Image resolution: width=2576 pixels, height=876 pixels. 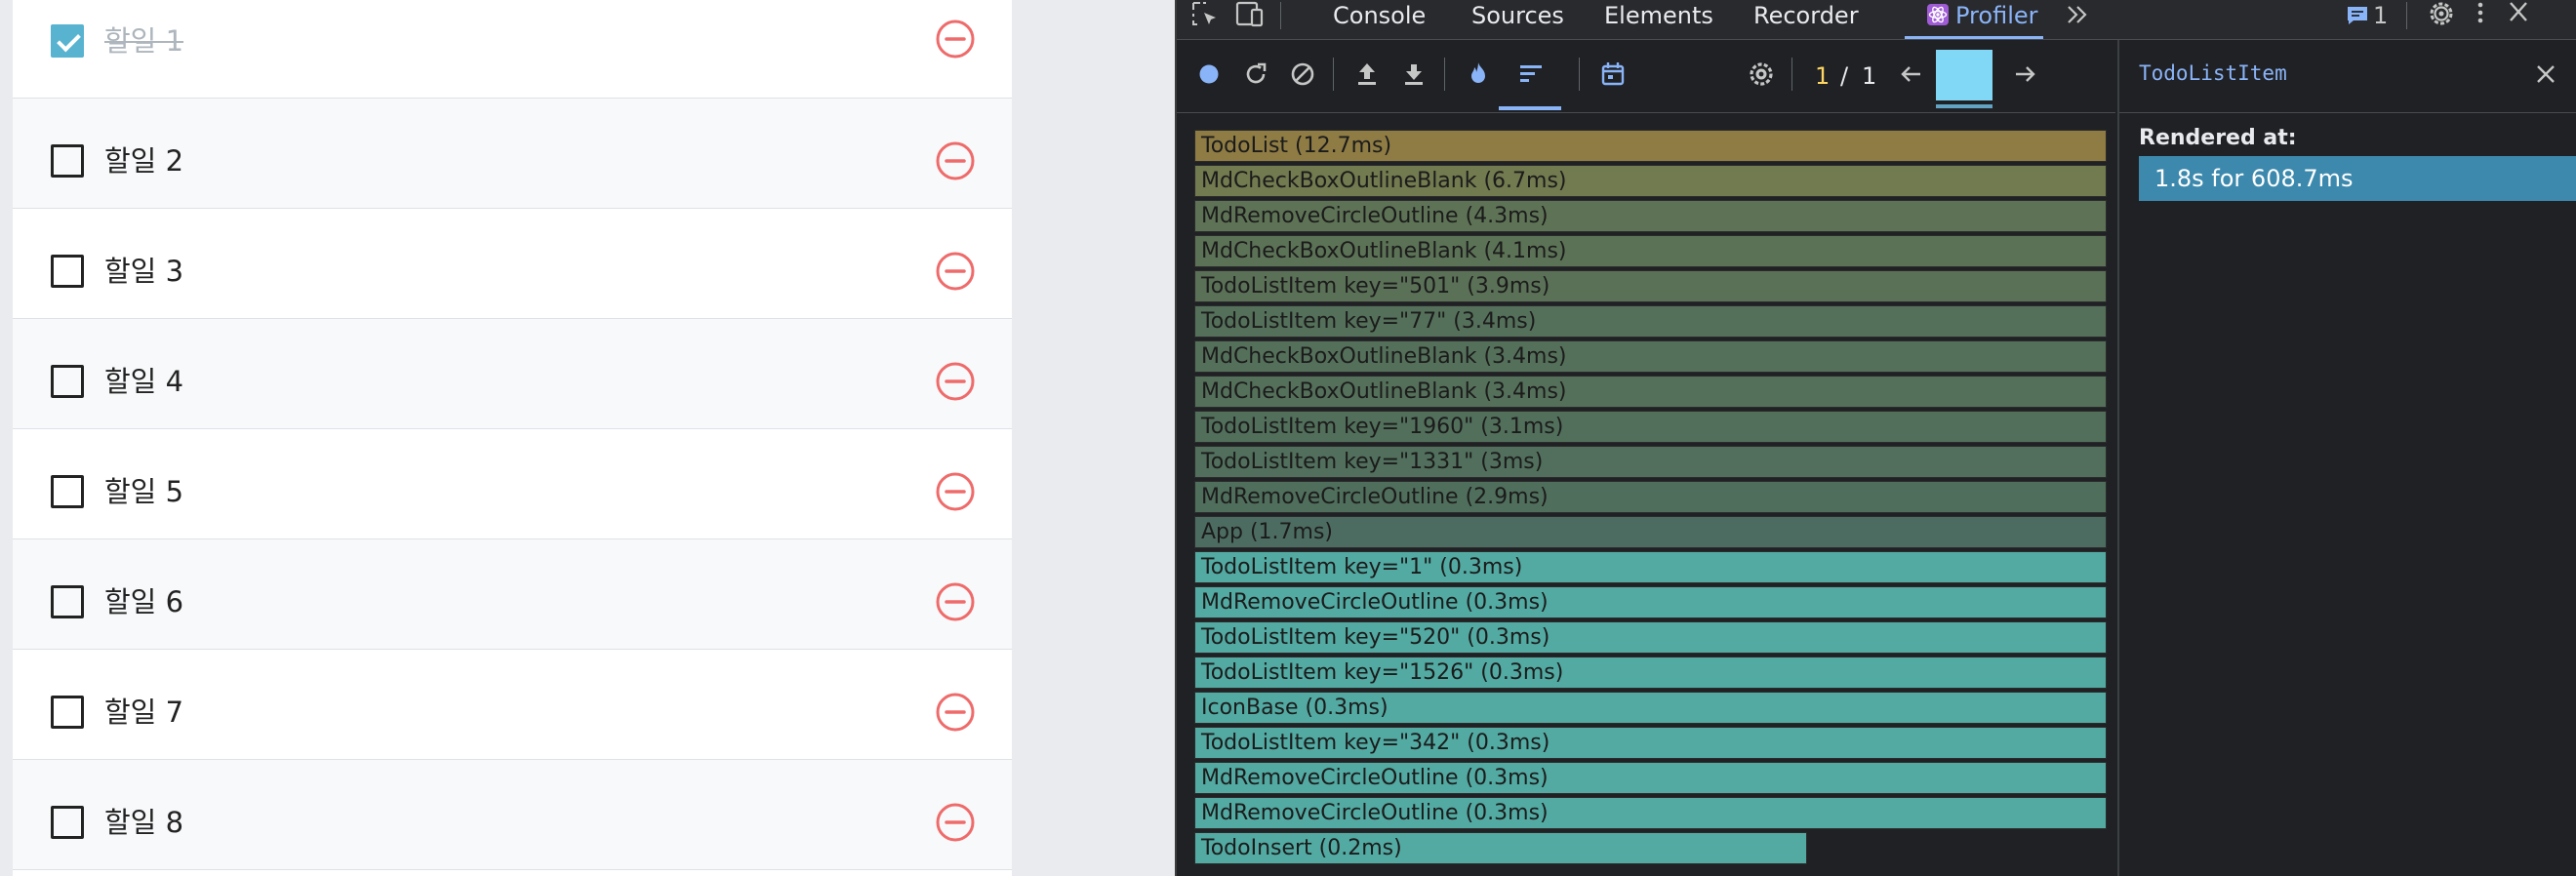 What do you see at coordinates (1823, 76) in the screenshot?
I see `commit-index: 1` at bounding box center [1823, 76].